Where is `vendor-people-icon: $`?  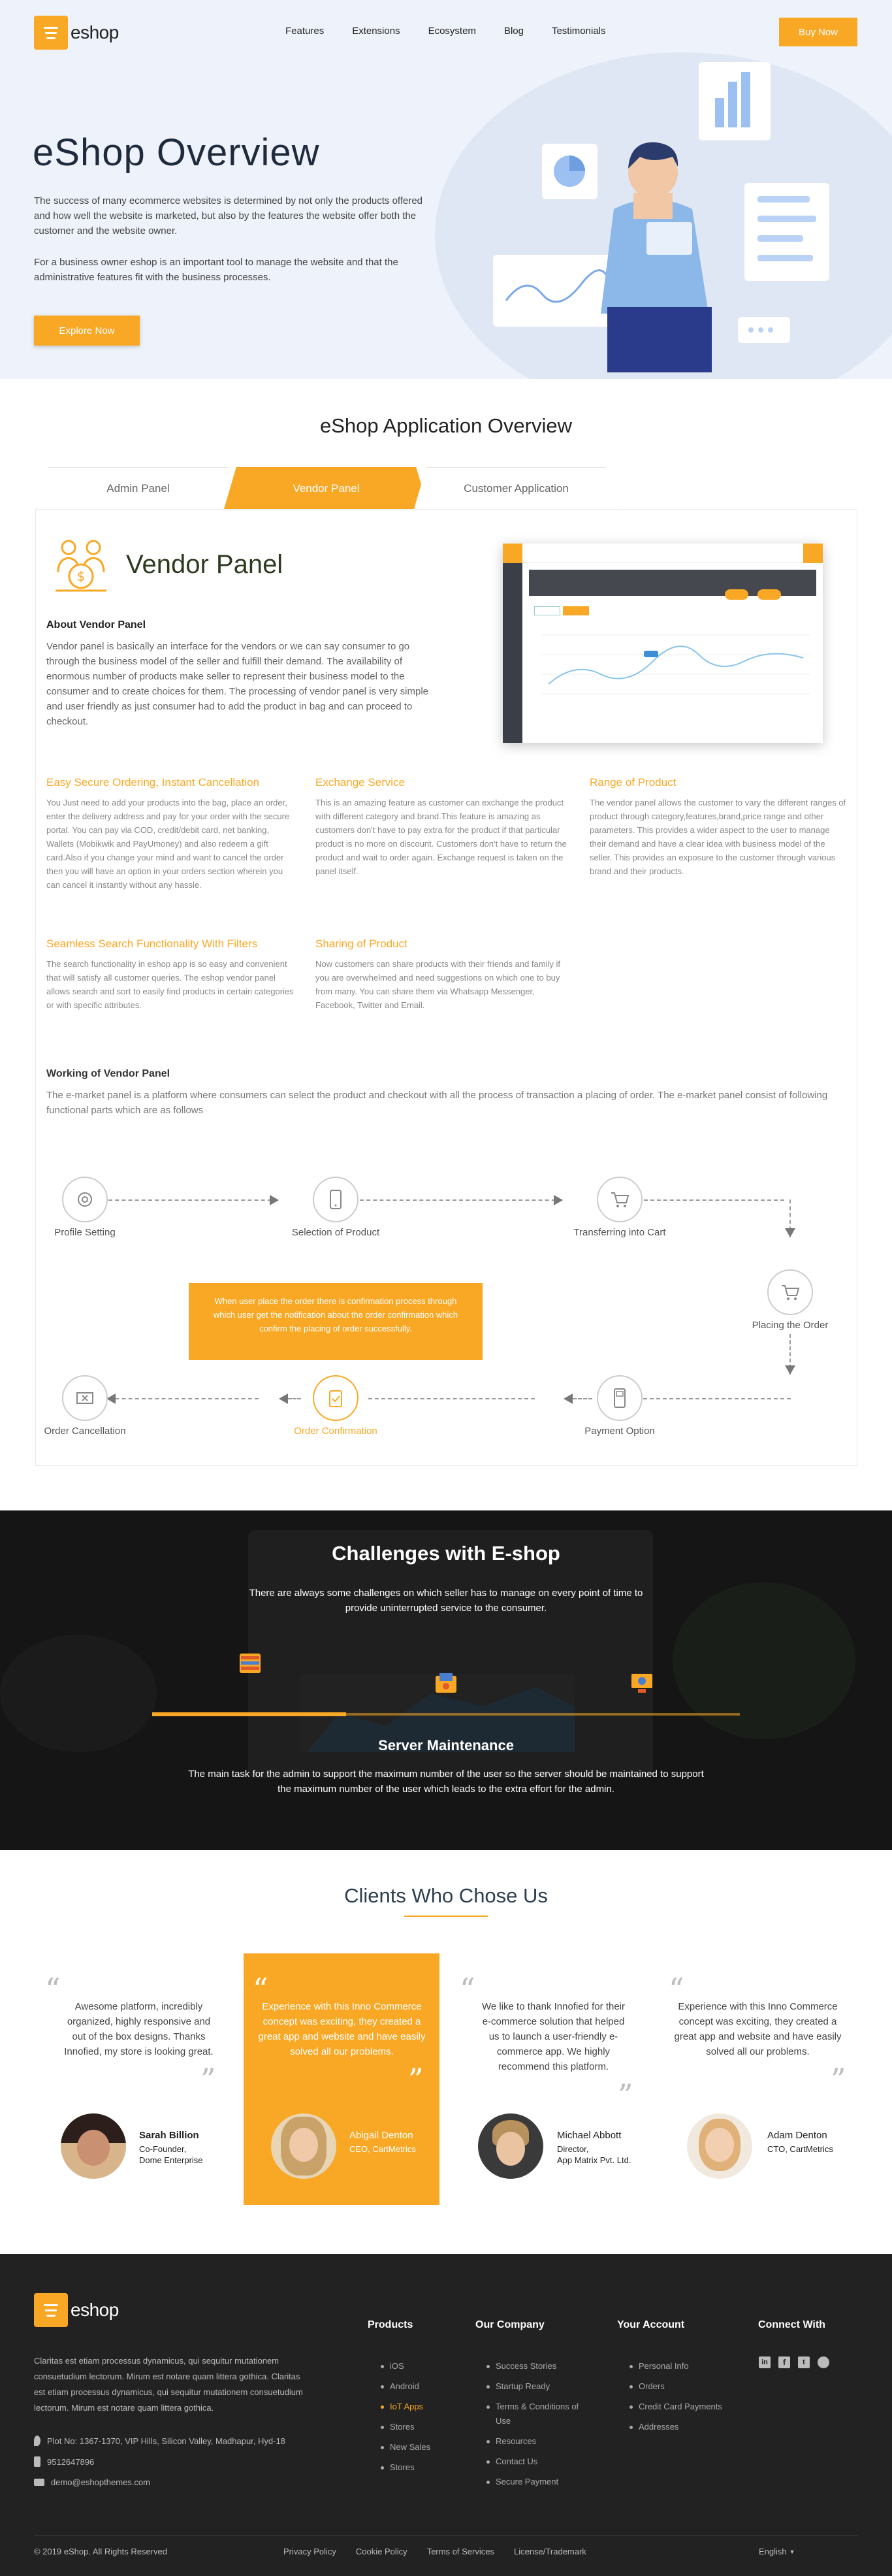
vendor-people-icon: $ is located at coordinates (81, 566).